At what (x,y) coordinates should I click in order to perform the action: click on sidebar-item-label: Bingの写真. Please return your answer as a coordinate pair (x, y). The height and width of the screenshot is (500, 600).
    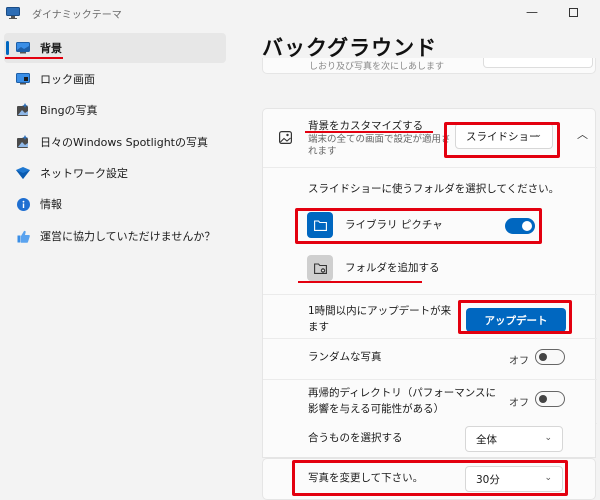
    Looking at the image, I should click on (69, 110).